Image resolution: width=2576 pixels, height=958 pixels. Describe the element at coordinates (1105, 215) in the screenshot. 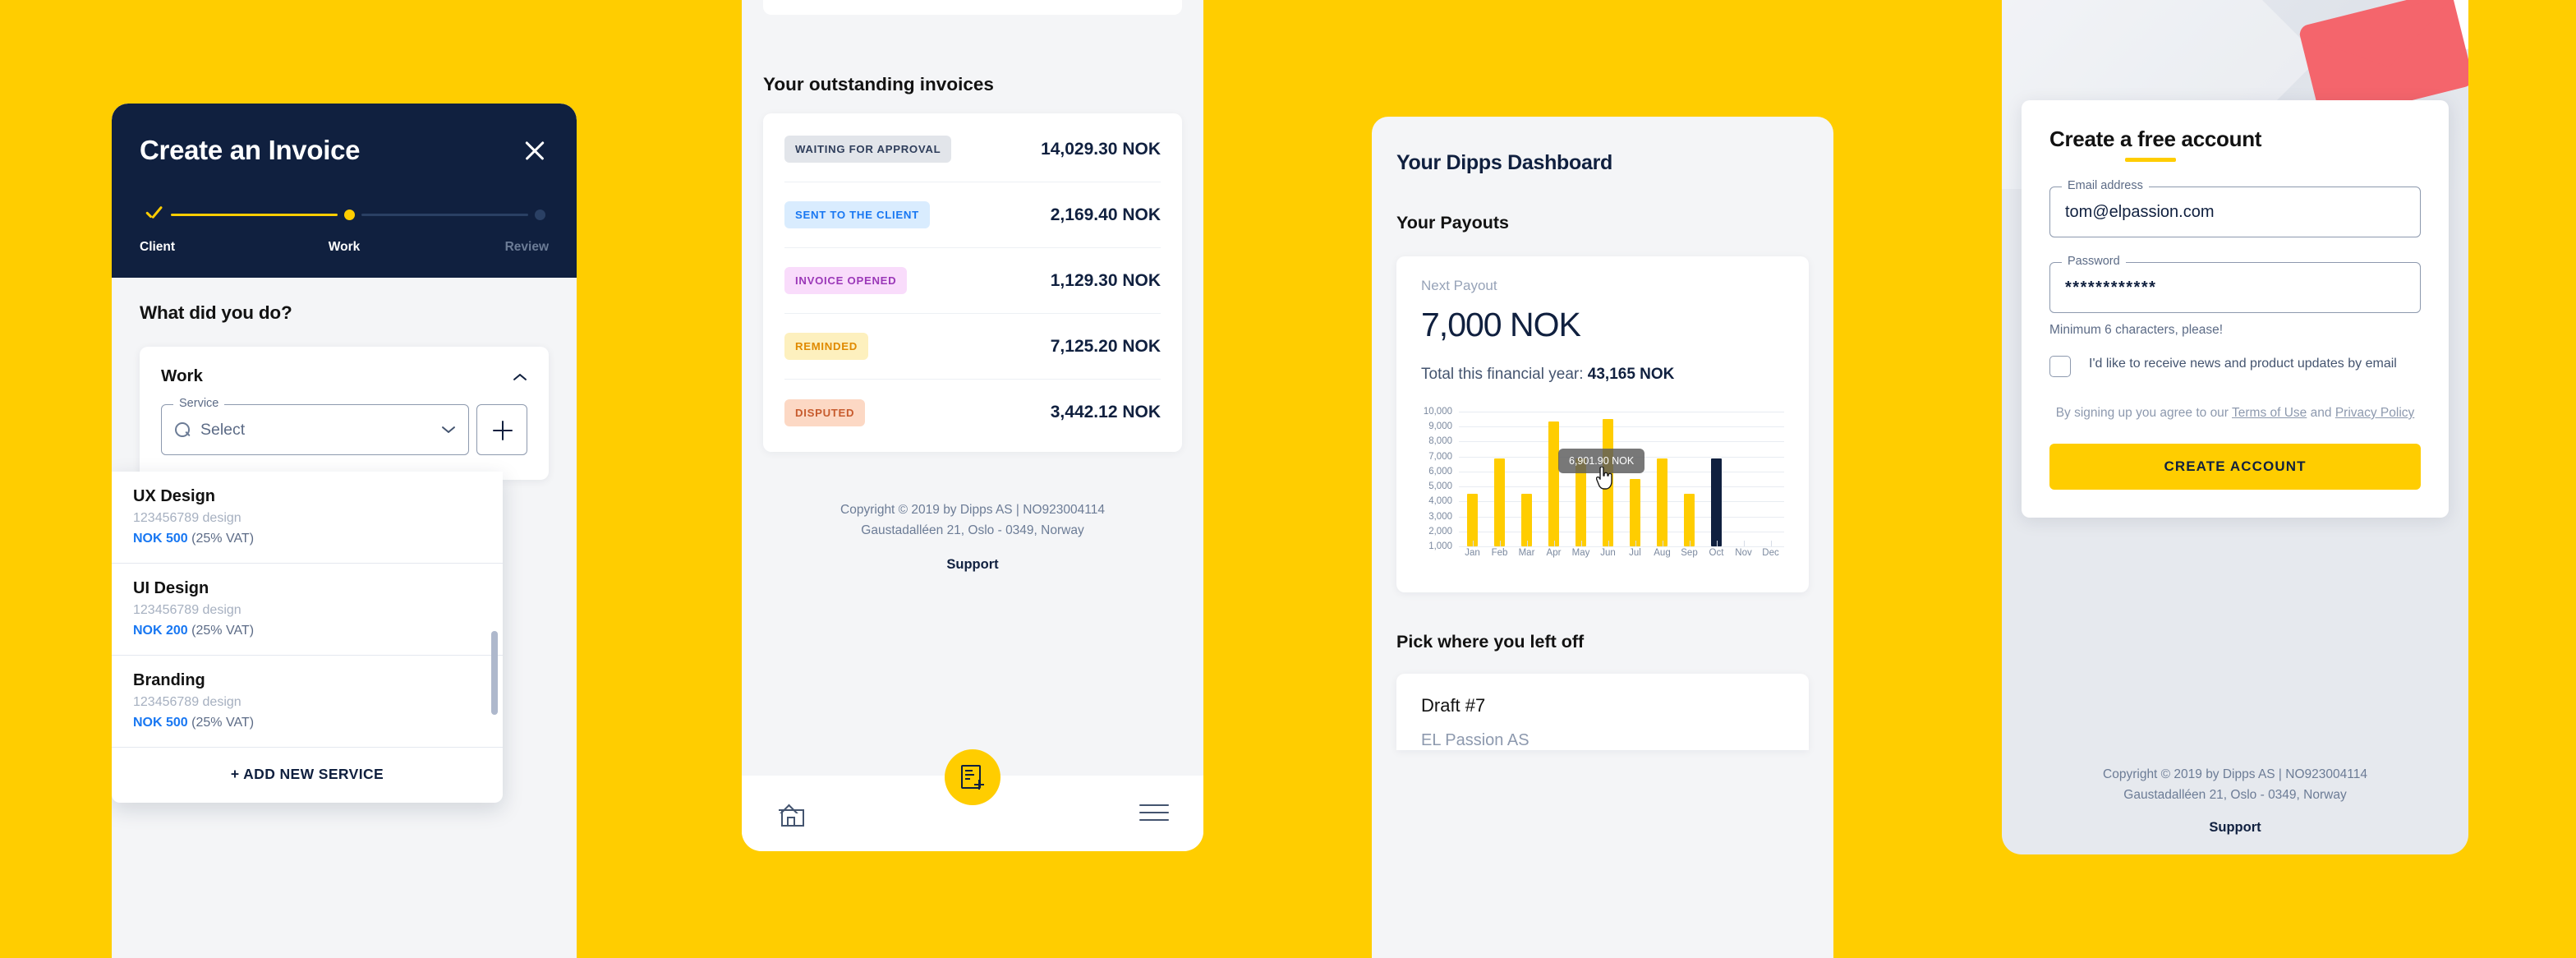

I see `invoice-amount: 2,169.40 NOK` at that location.